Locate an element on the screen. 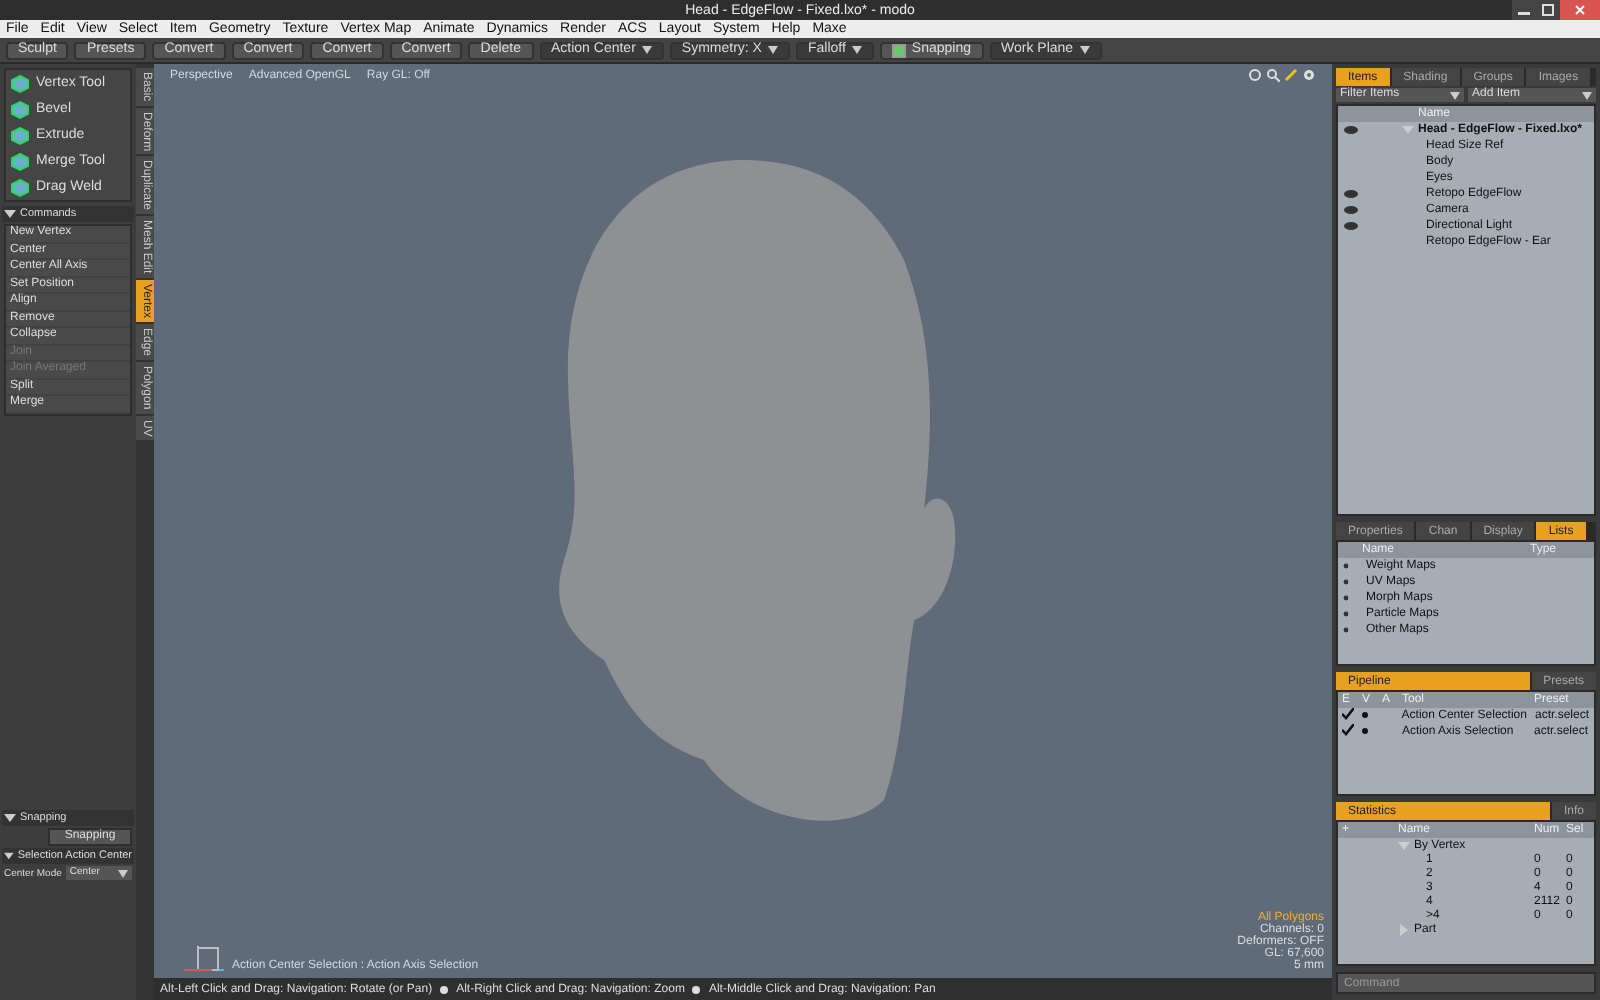  minimize-icon is located at coordinates (1524, 10).